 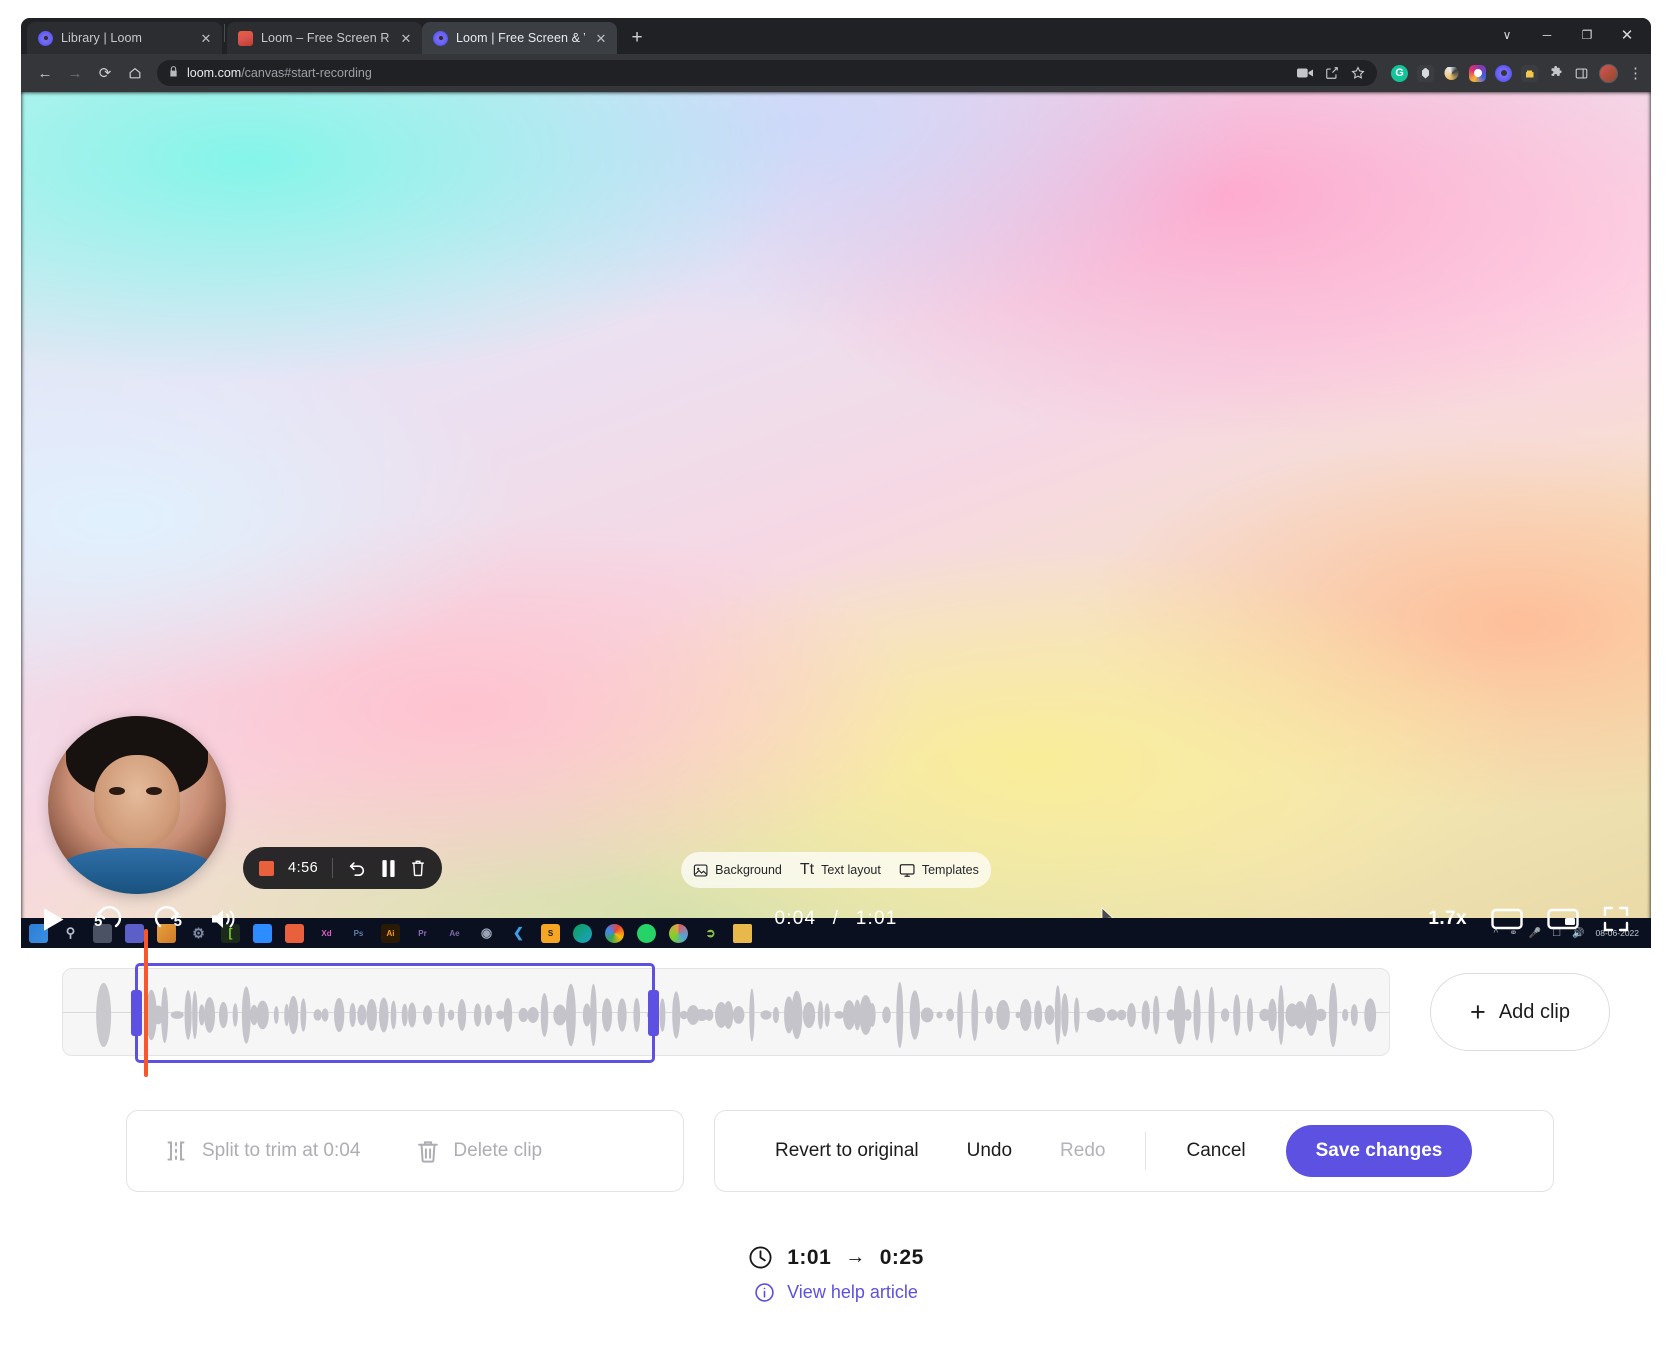 I want to click on camera-icon, so click(x=1305, y=73).